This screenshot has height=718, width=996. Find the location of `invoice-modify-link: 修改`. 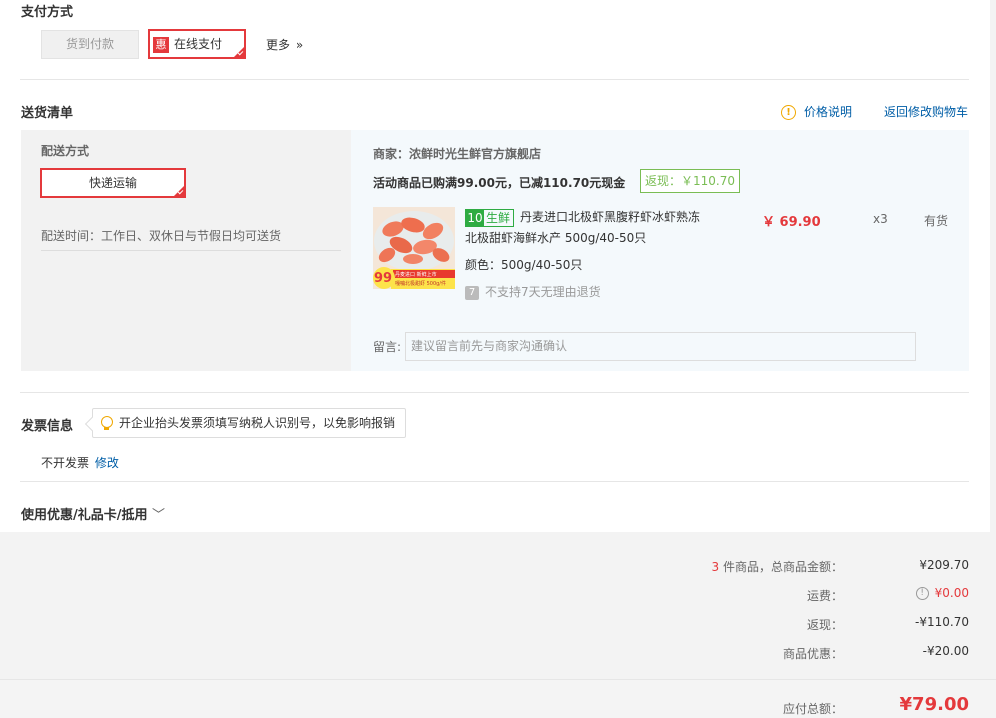

invoice-modify-link: 修改 is located at coordinates (107, 463).